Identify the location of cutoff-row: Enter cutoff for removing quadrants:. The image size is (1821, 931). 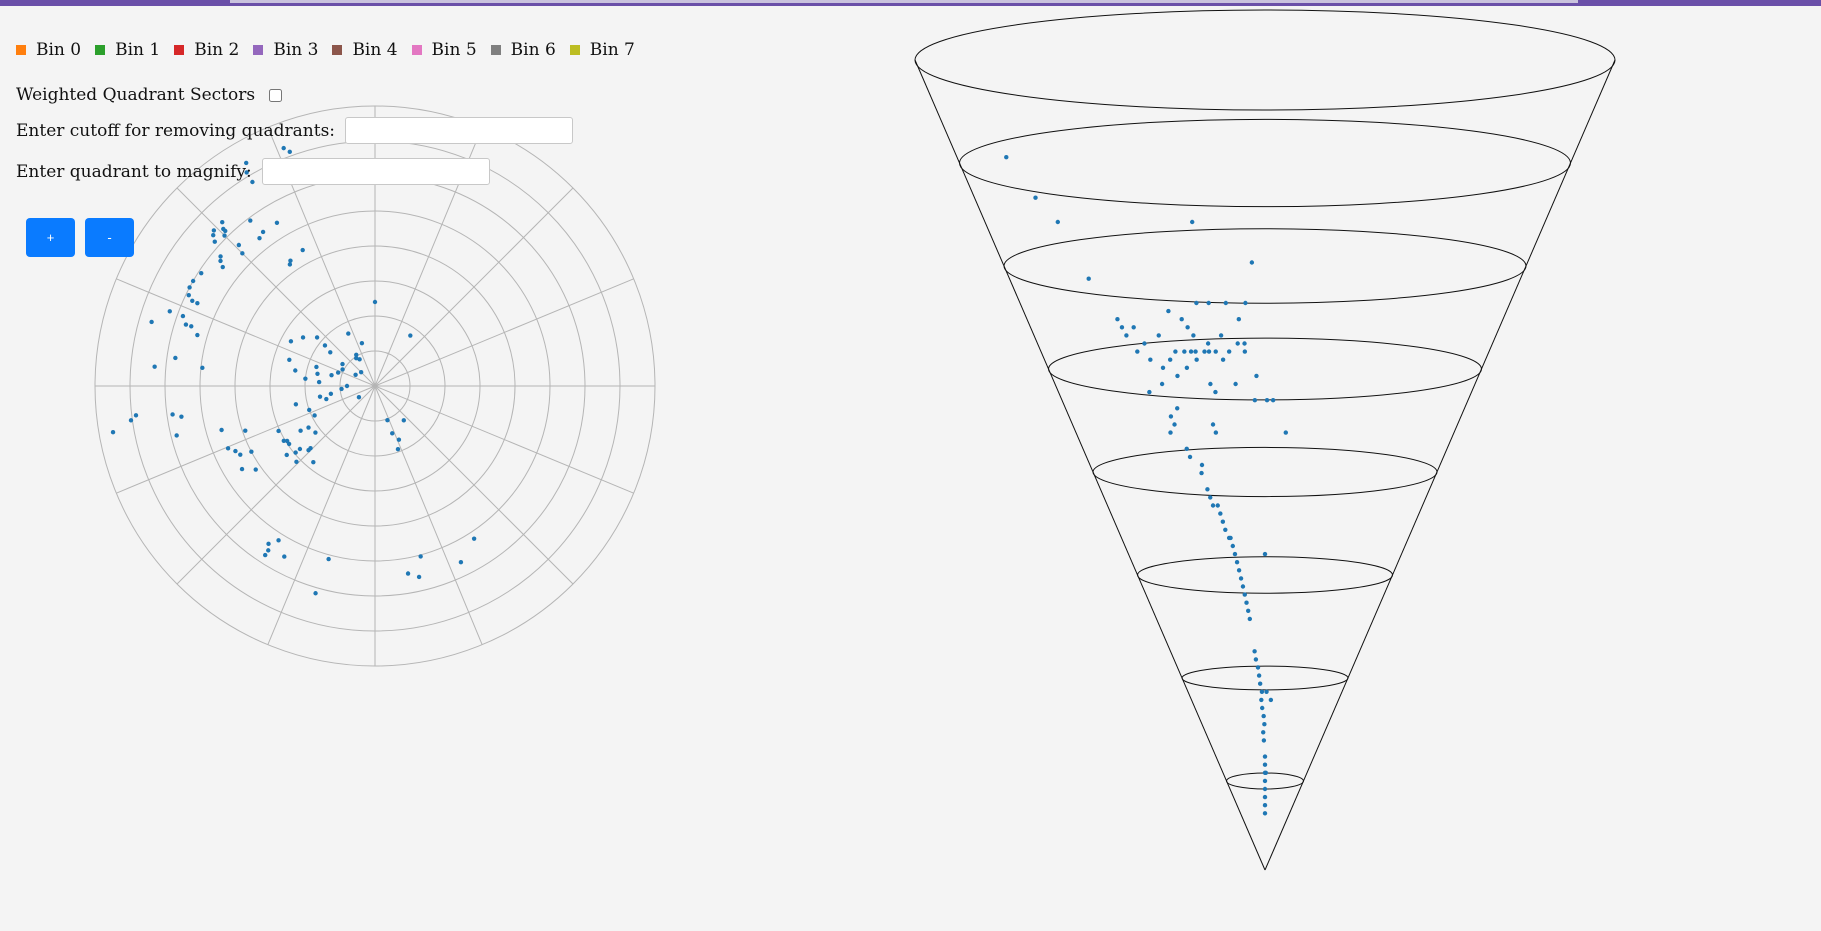
(295, 130).